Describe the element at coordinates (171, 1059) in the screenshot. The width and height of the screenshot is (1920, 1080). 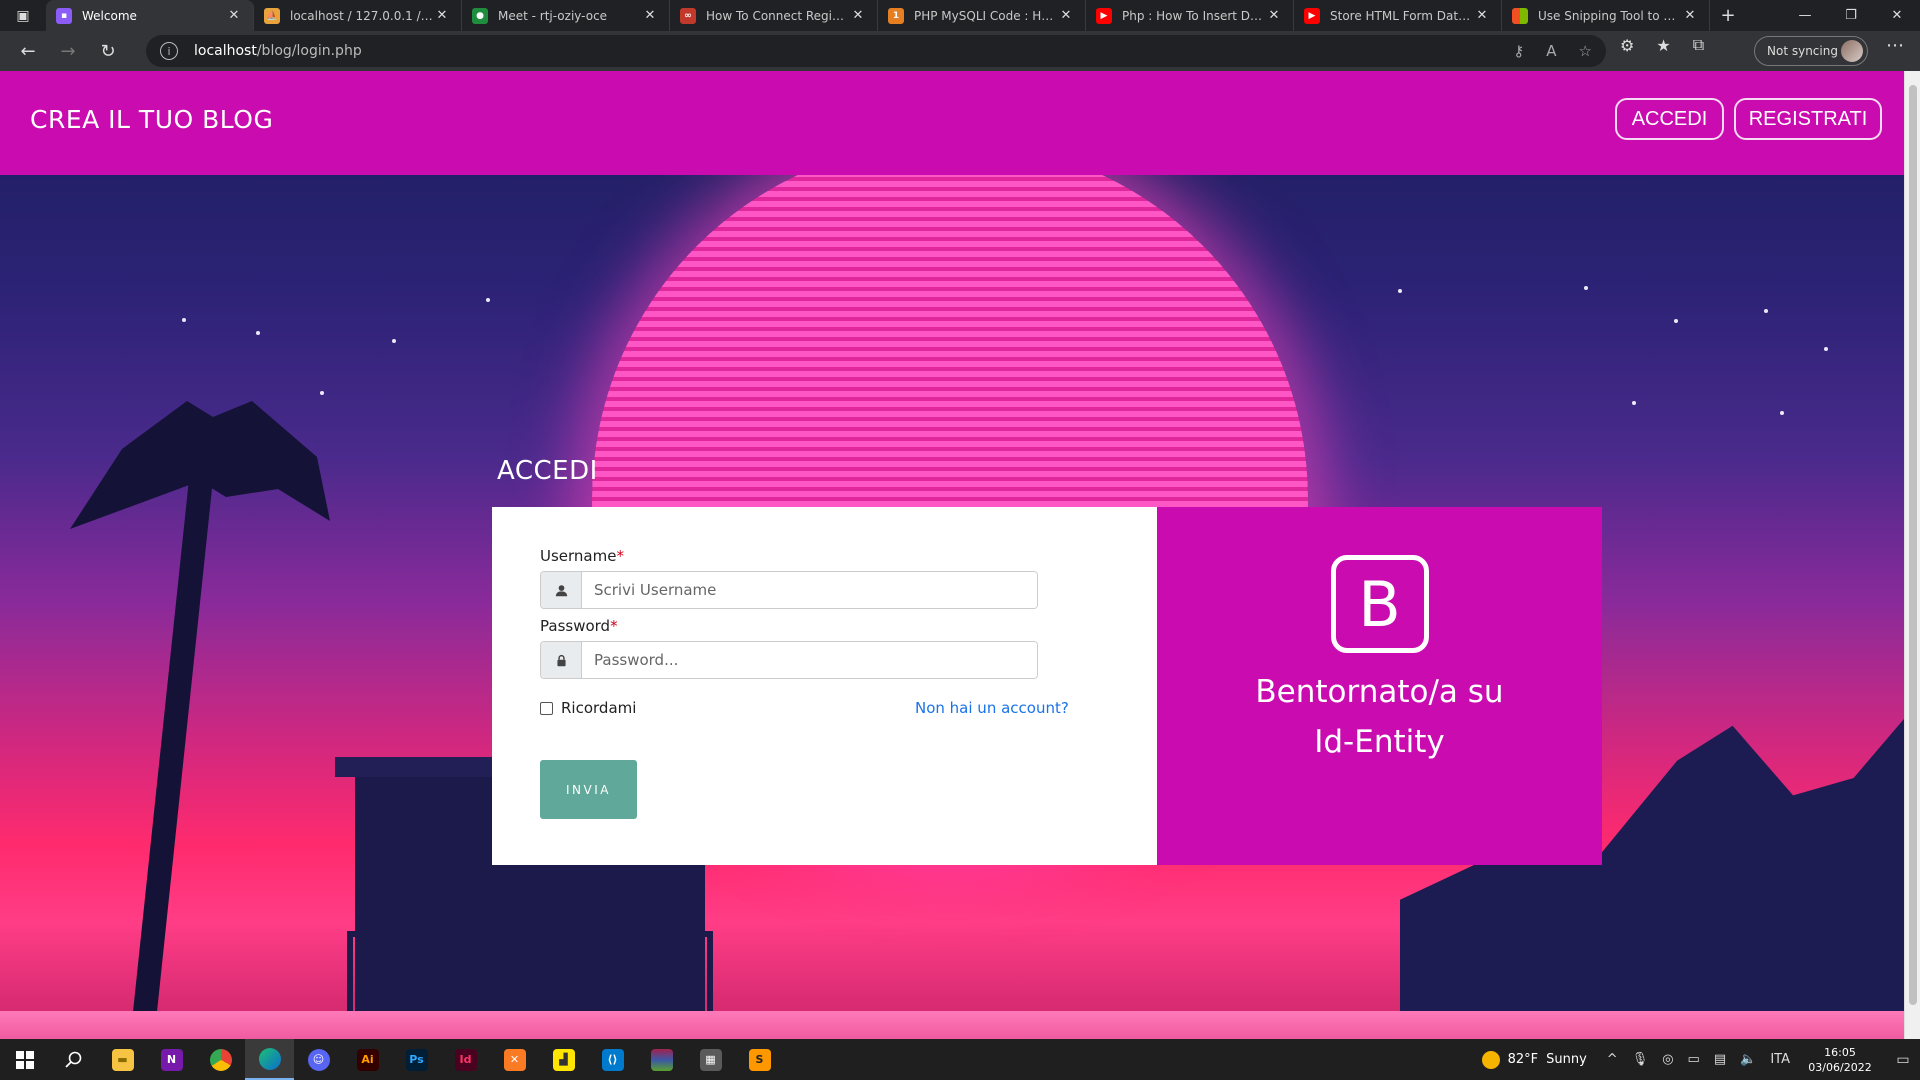
I see `onenote-icon: N` at that location.